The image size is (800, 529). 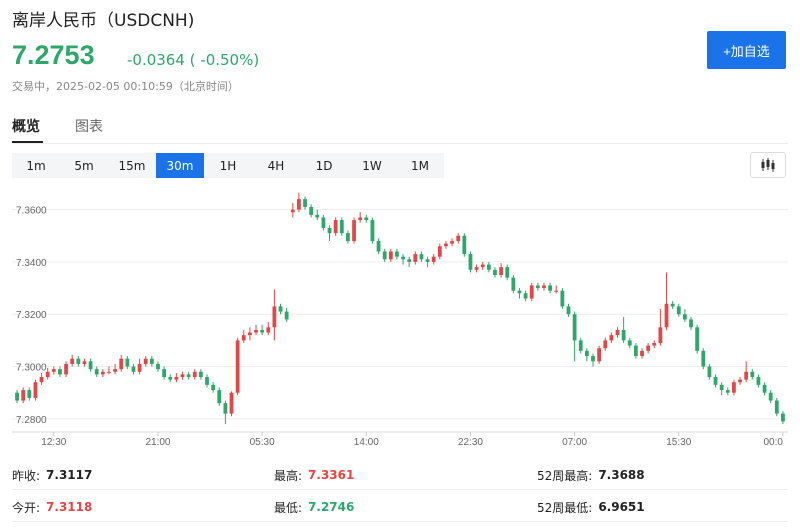 What do you see at coordinates (52, 507) in the screenshot?
I see `stat-open: 今开: 7.3118` at bounding box center [52, 507].